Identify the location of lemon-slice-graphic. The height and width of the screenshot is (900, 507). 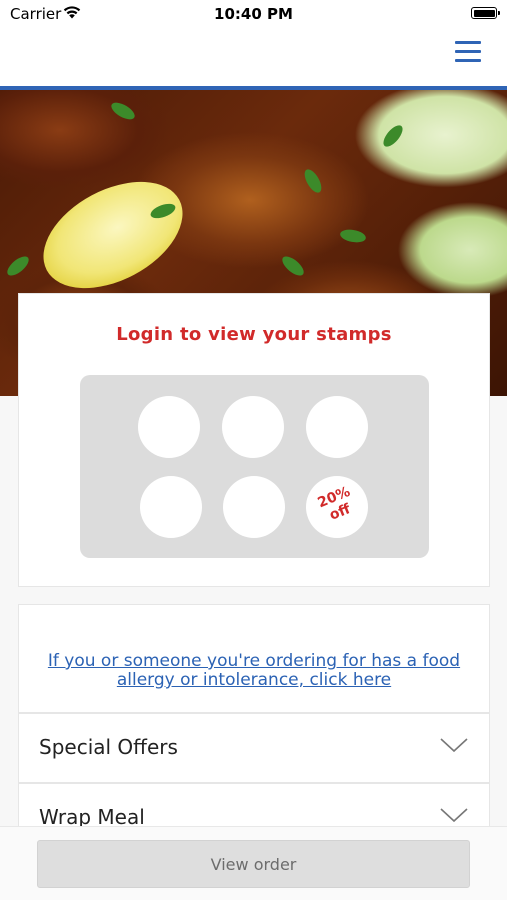
(113, 235).